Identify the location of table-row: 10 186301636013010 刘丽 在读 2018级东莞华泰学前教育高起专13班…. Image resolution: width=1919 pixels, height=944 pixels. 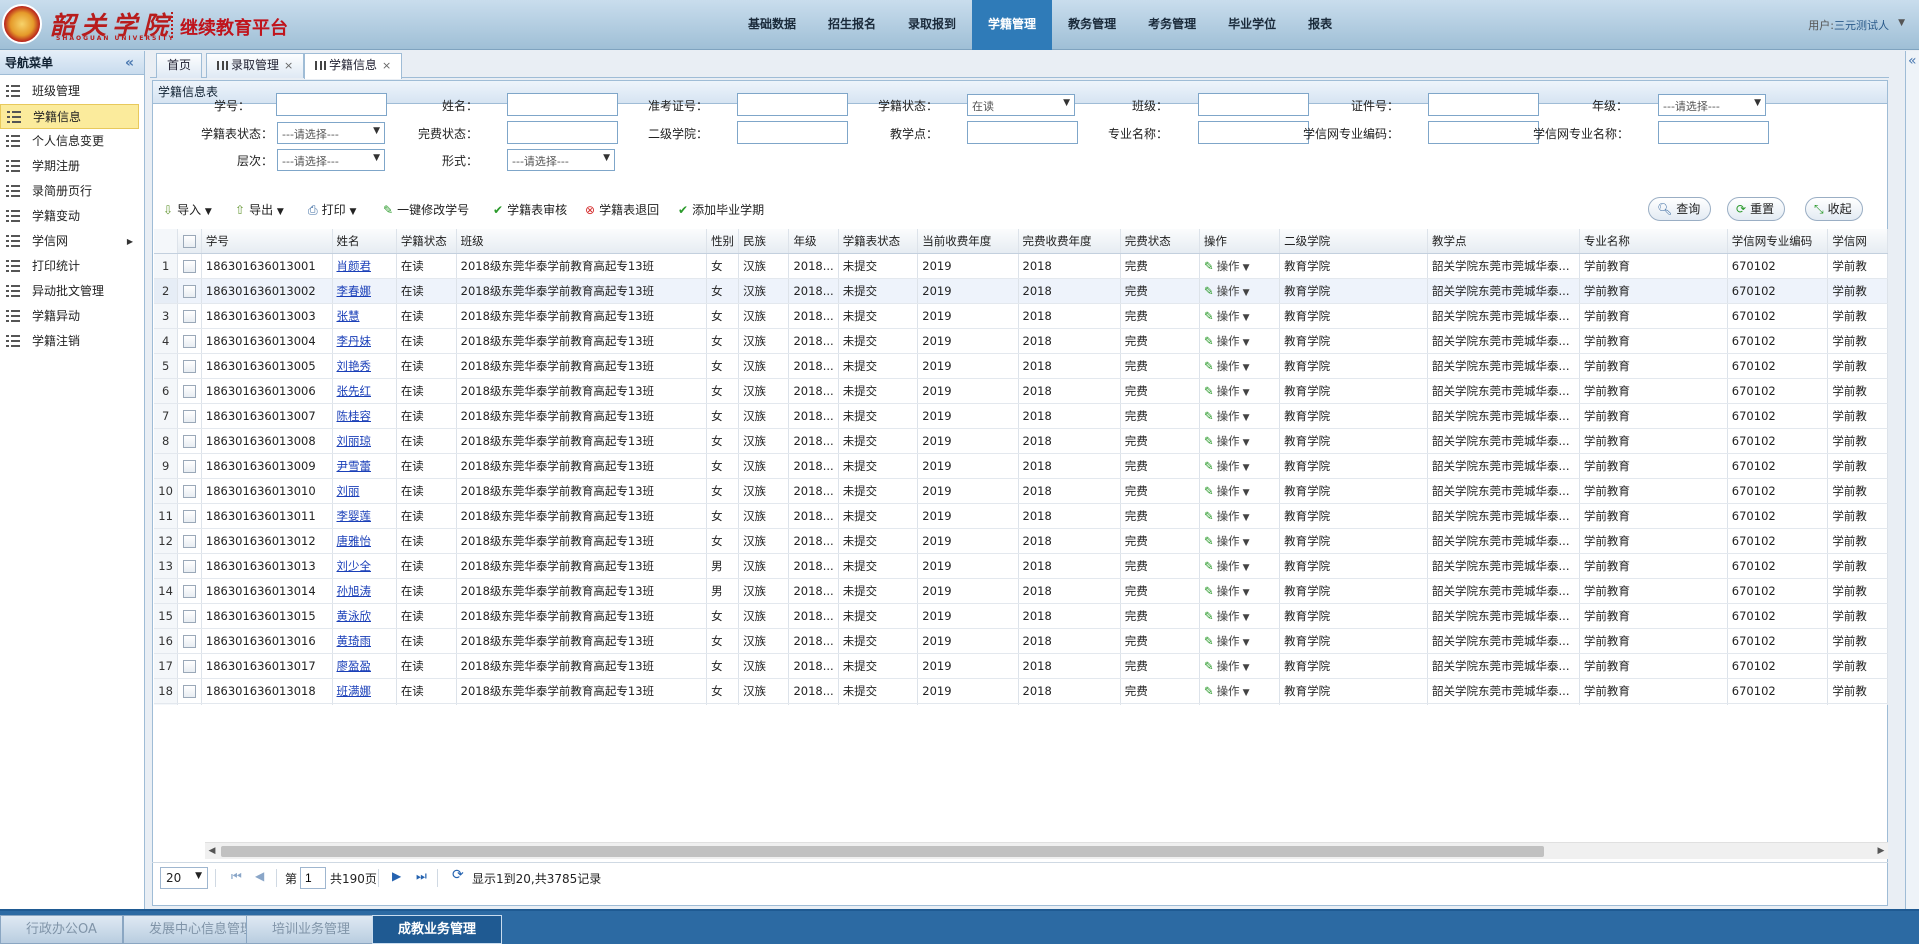
(1021, 491).